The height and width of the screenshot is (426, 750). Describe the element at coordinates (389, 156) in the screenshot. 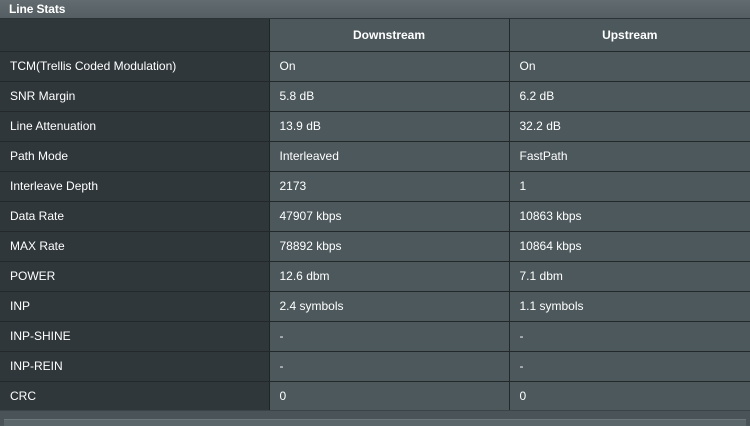

I see `downstream-value: Interleaved` at that location.